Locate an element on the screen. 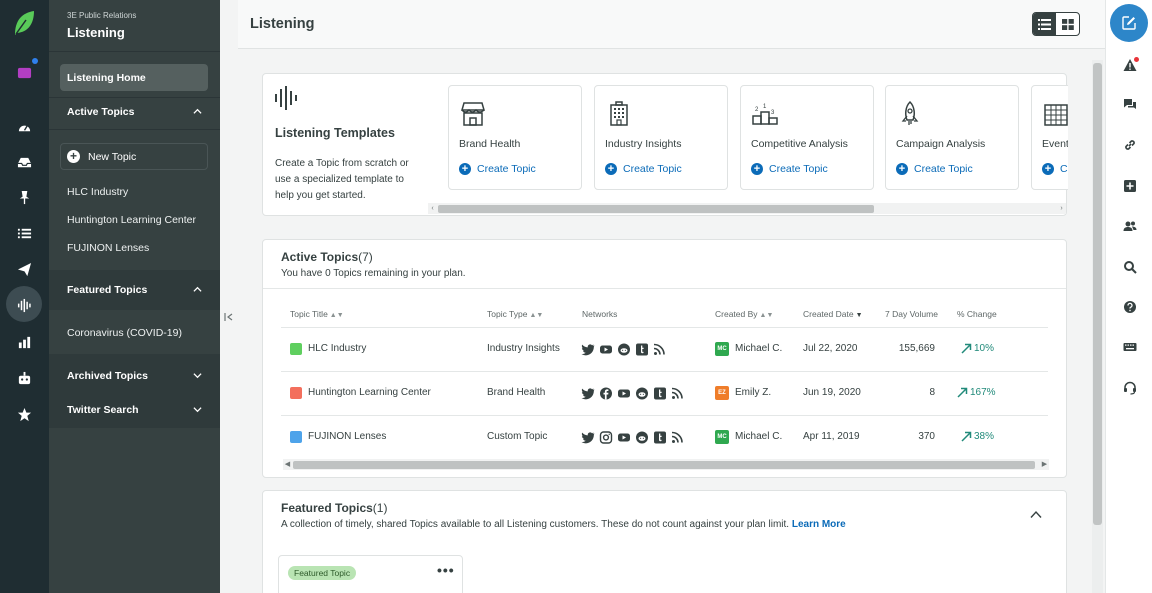 The height and width of the screenshot is (593, 1152). topic-title-link: Huntington Learning Center is located at coordinates (369, 392).